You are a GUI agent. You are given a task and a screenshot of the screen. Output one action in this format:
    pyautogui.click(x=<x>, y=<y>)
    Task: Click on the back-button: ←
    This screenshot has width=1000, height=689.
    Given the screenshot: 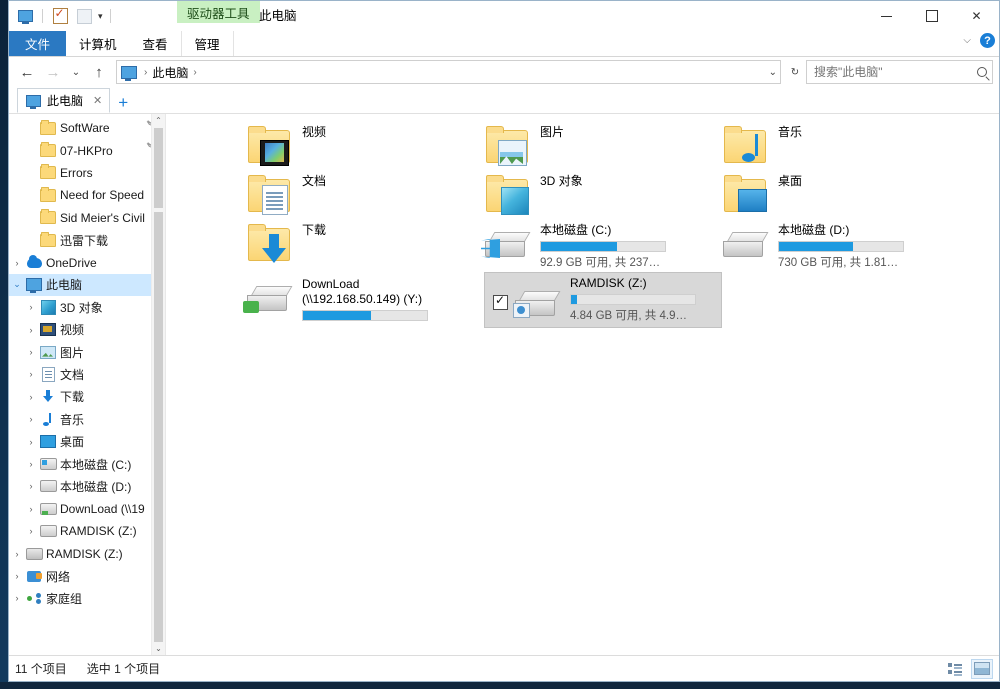 What is the action you would take?
    pyautogui.click(x=27, y=72)
    